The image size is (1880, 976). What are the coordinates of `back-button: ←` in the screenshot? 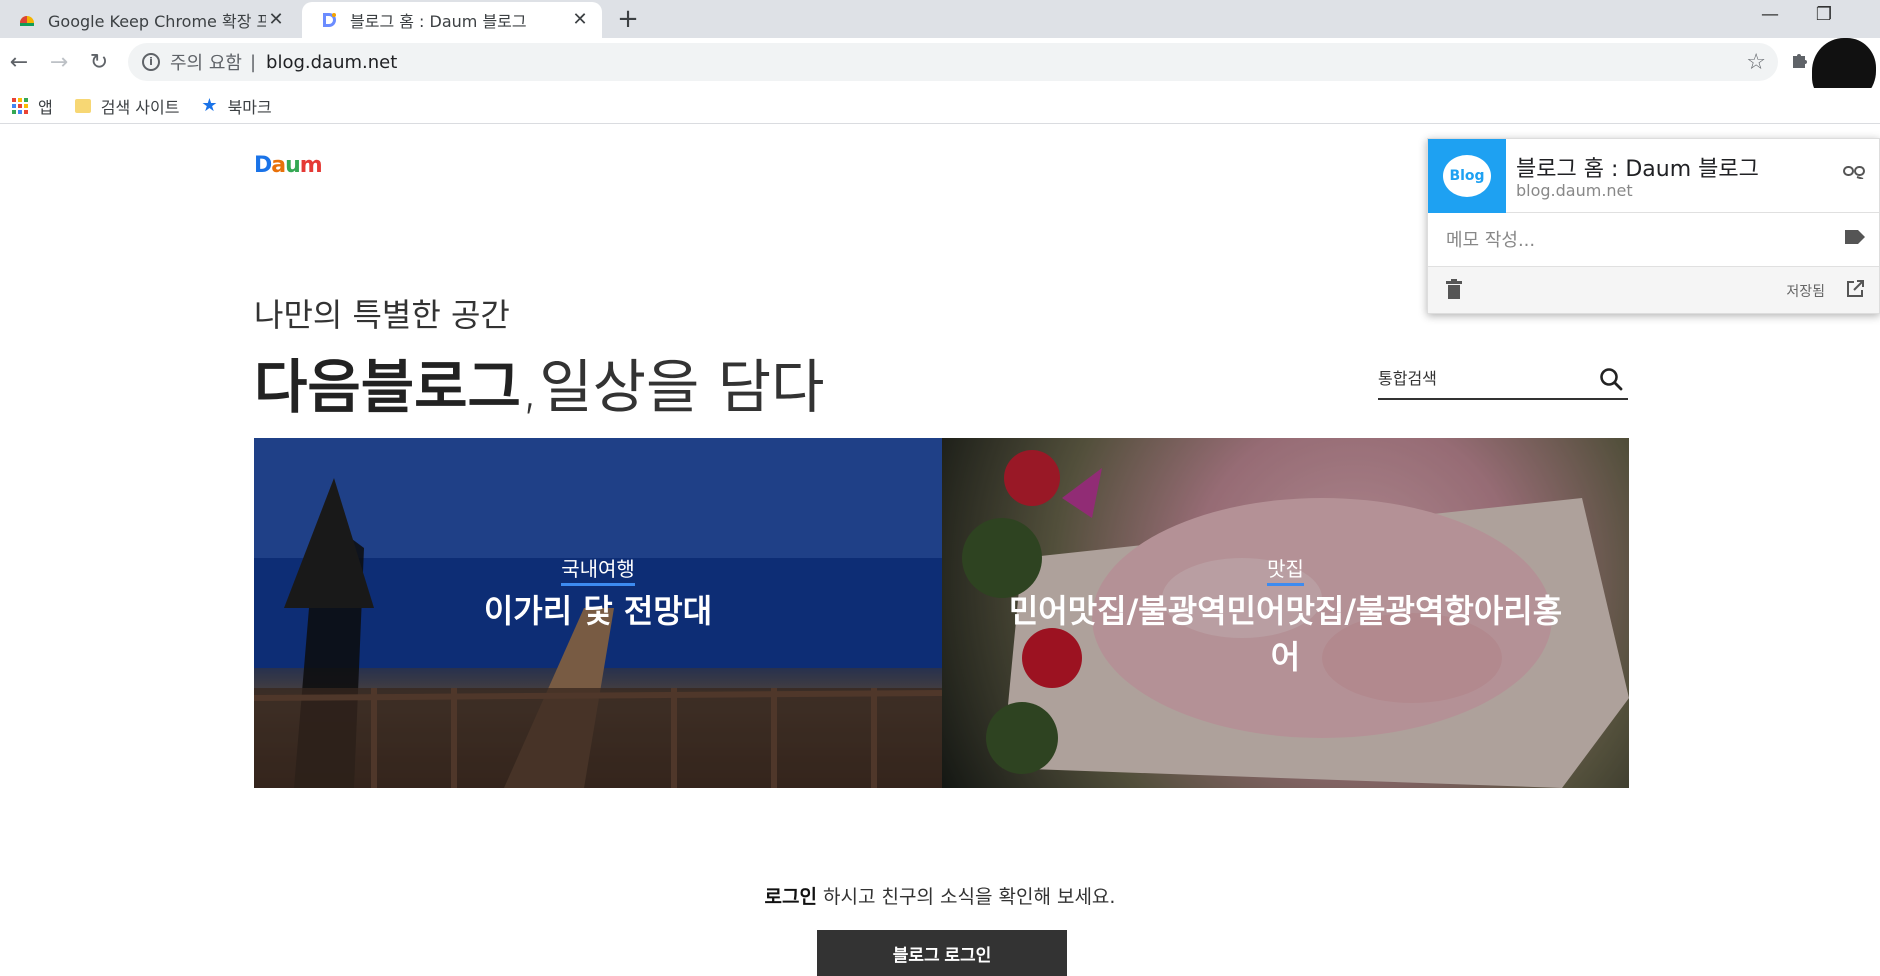 It's located at (19, 63).